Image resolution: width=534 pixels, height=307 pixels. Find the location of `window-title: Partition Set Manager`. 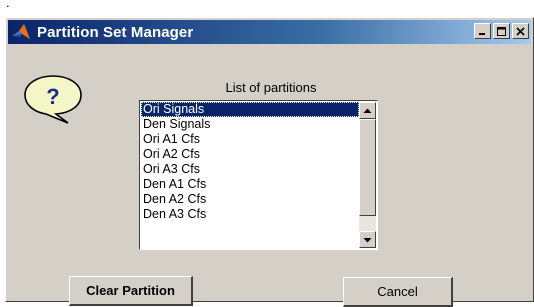

window-title: Partition Set Manager is located at coordinates (115, 32).